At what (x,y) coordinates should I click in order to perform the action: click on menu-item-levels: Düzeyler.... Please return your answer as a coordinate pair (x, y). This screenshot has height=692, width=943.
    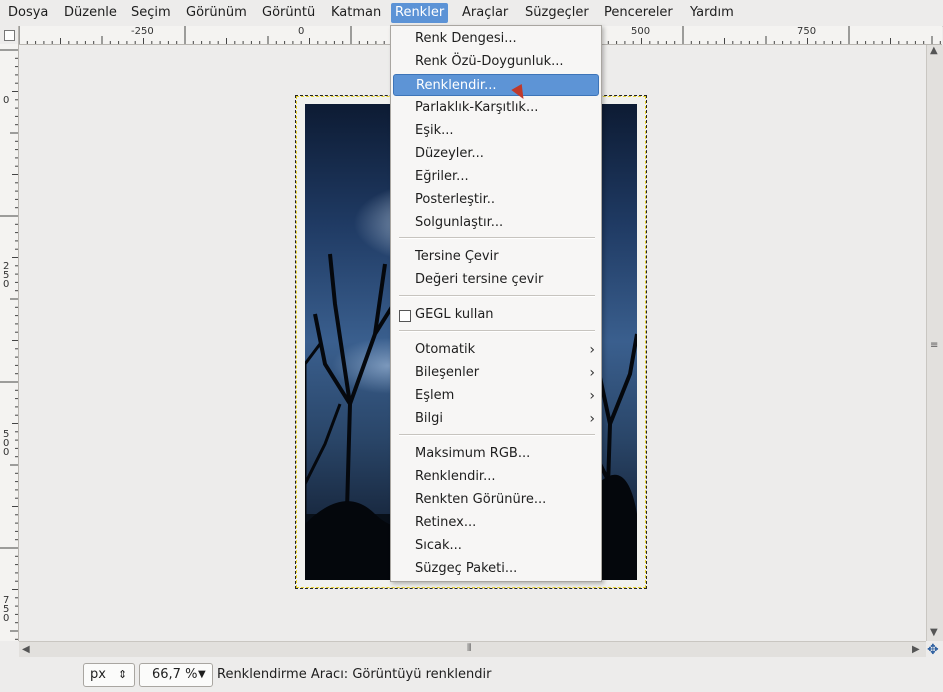
    Looking at the image, I should click on (496, 154).